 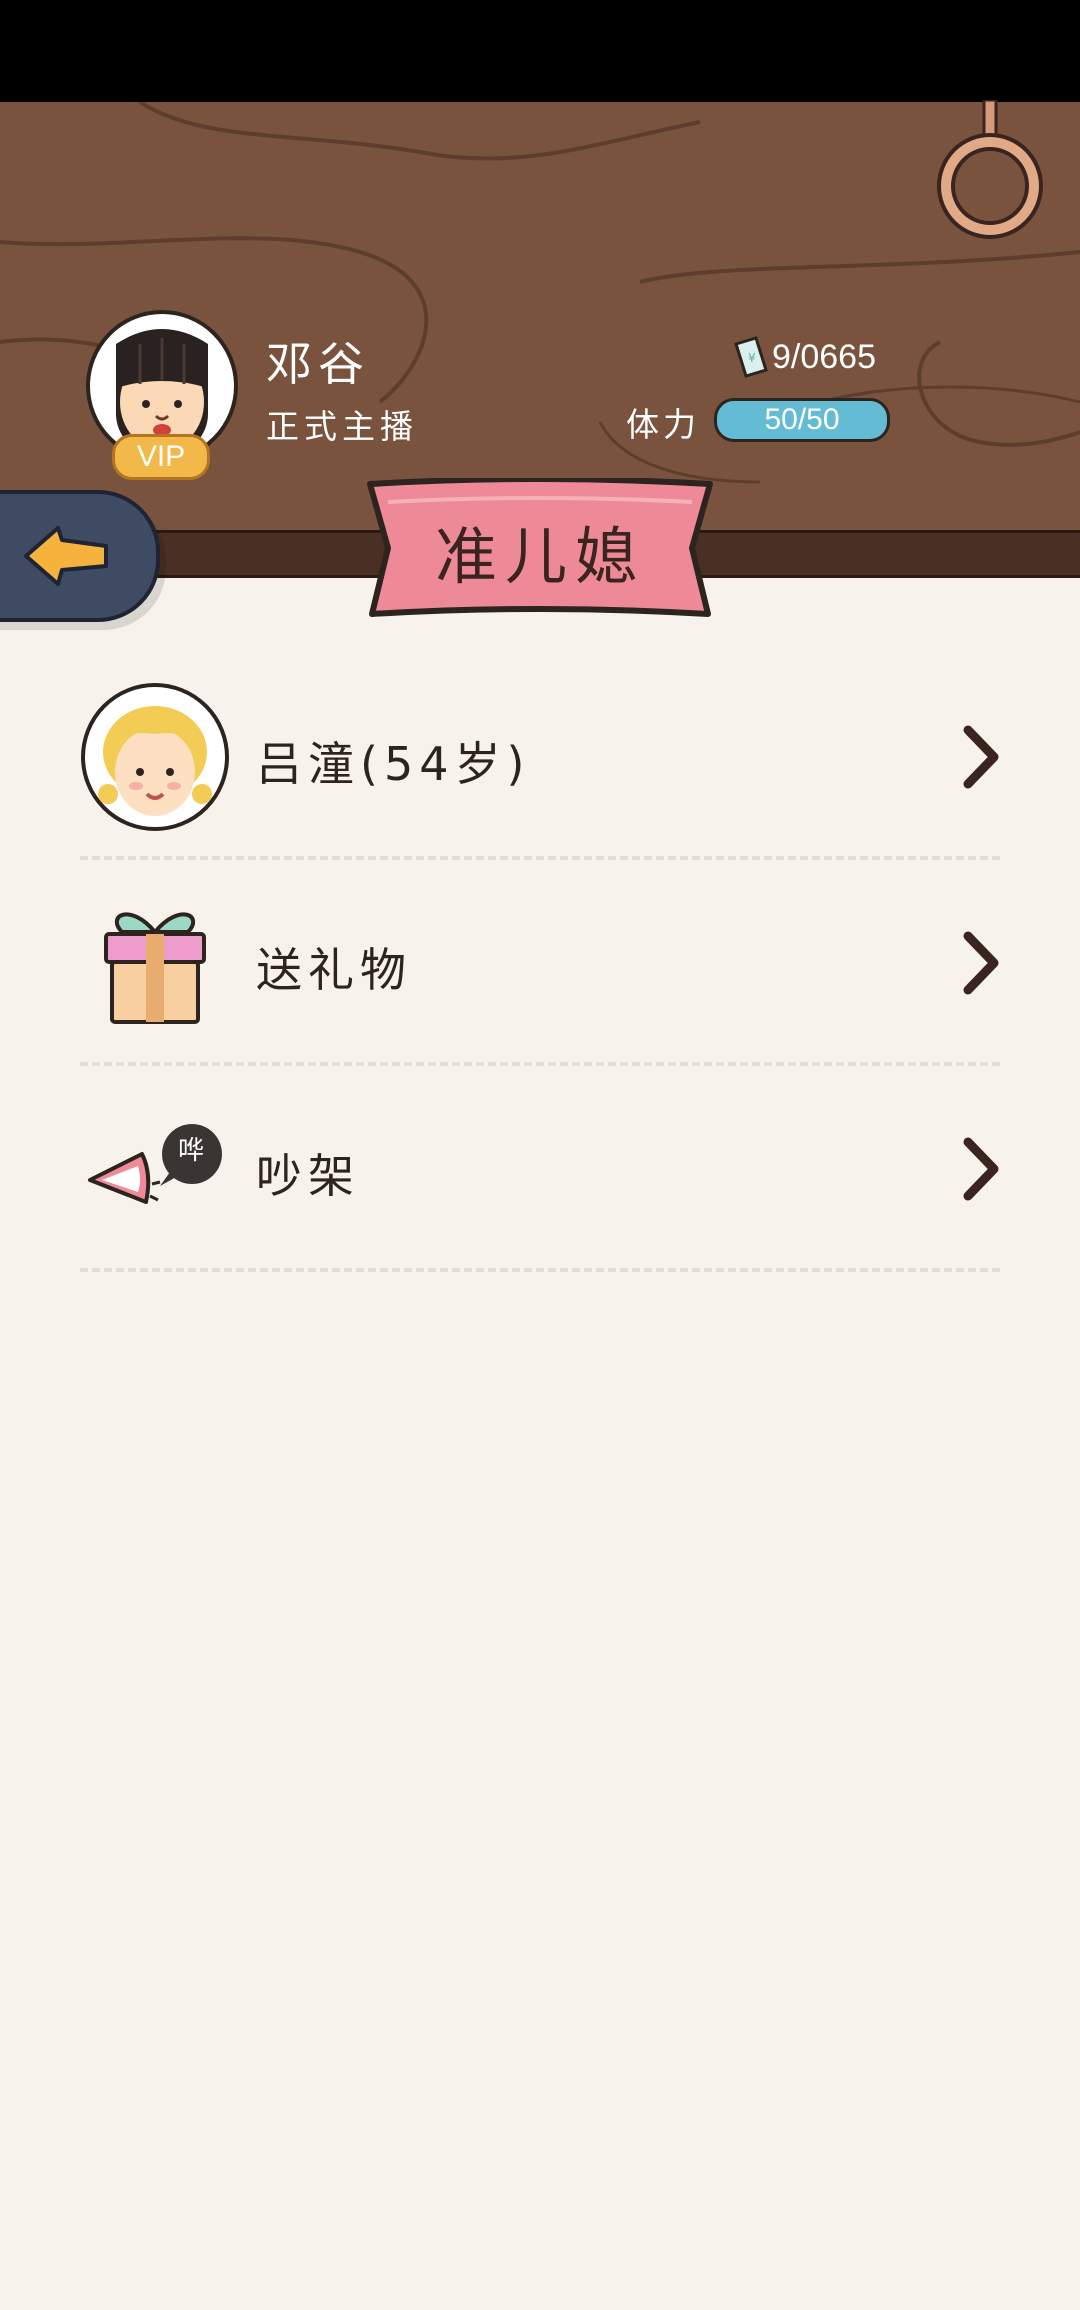 What do you see at coordinates (540, 1196) in the screenshot?
I see `menu-item-quarrel: 哗 吵架` at bounding box center [540, 1196].